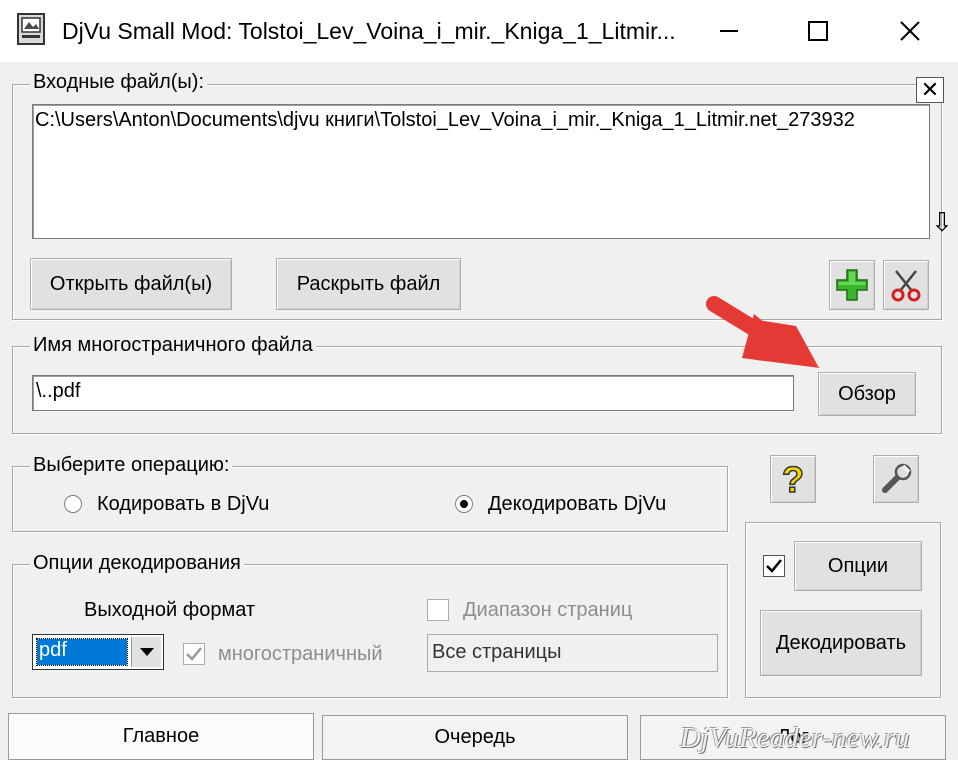 This screenshot has width=958, height=760. Describe the element at coordinates (438, 610) in the screenshot. I see `page-range-checkbox` at that location.